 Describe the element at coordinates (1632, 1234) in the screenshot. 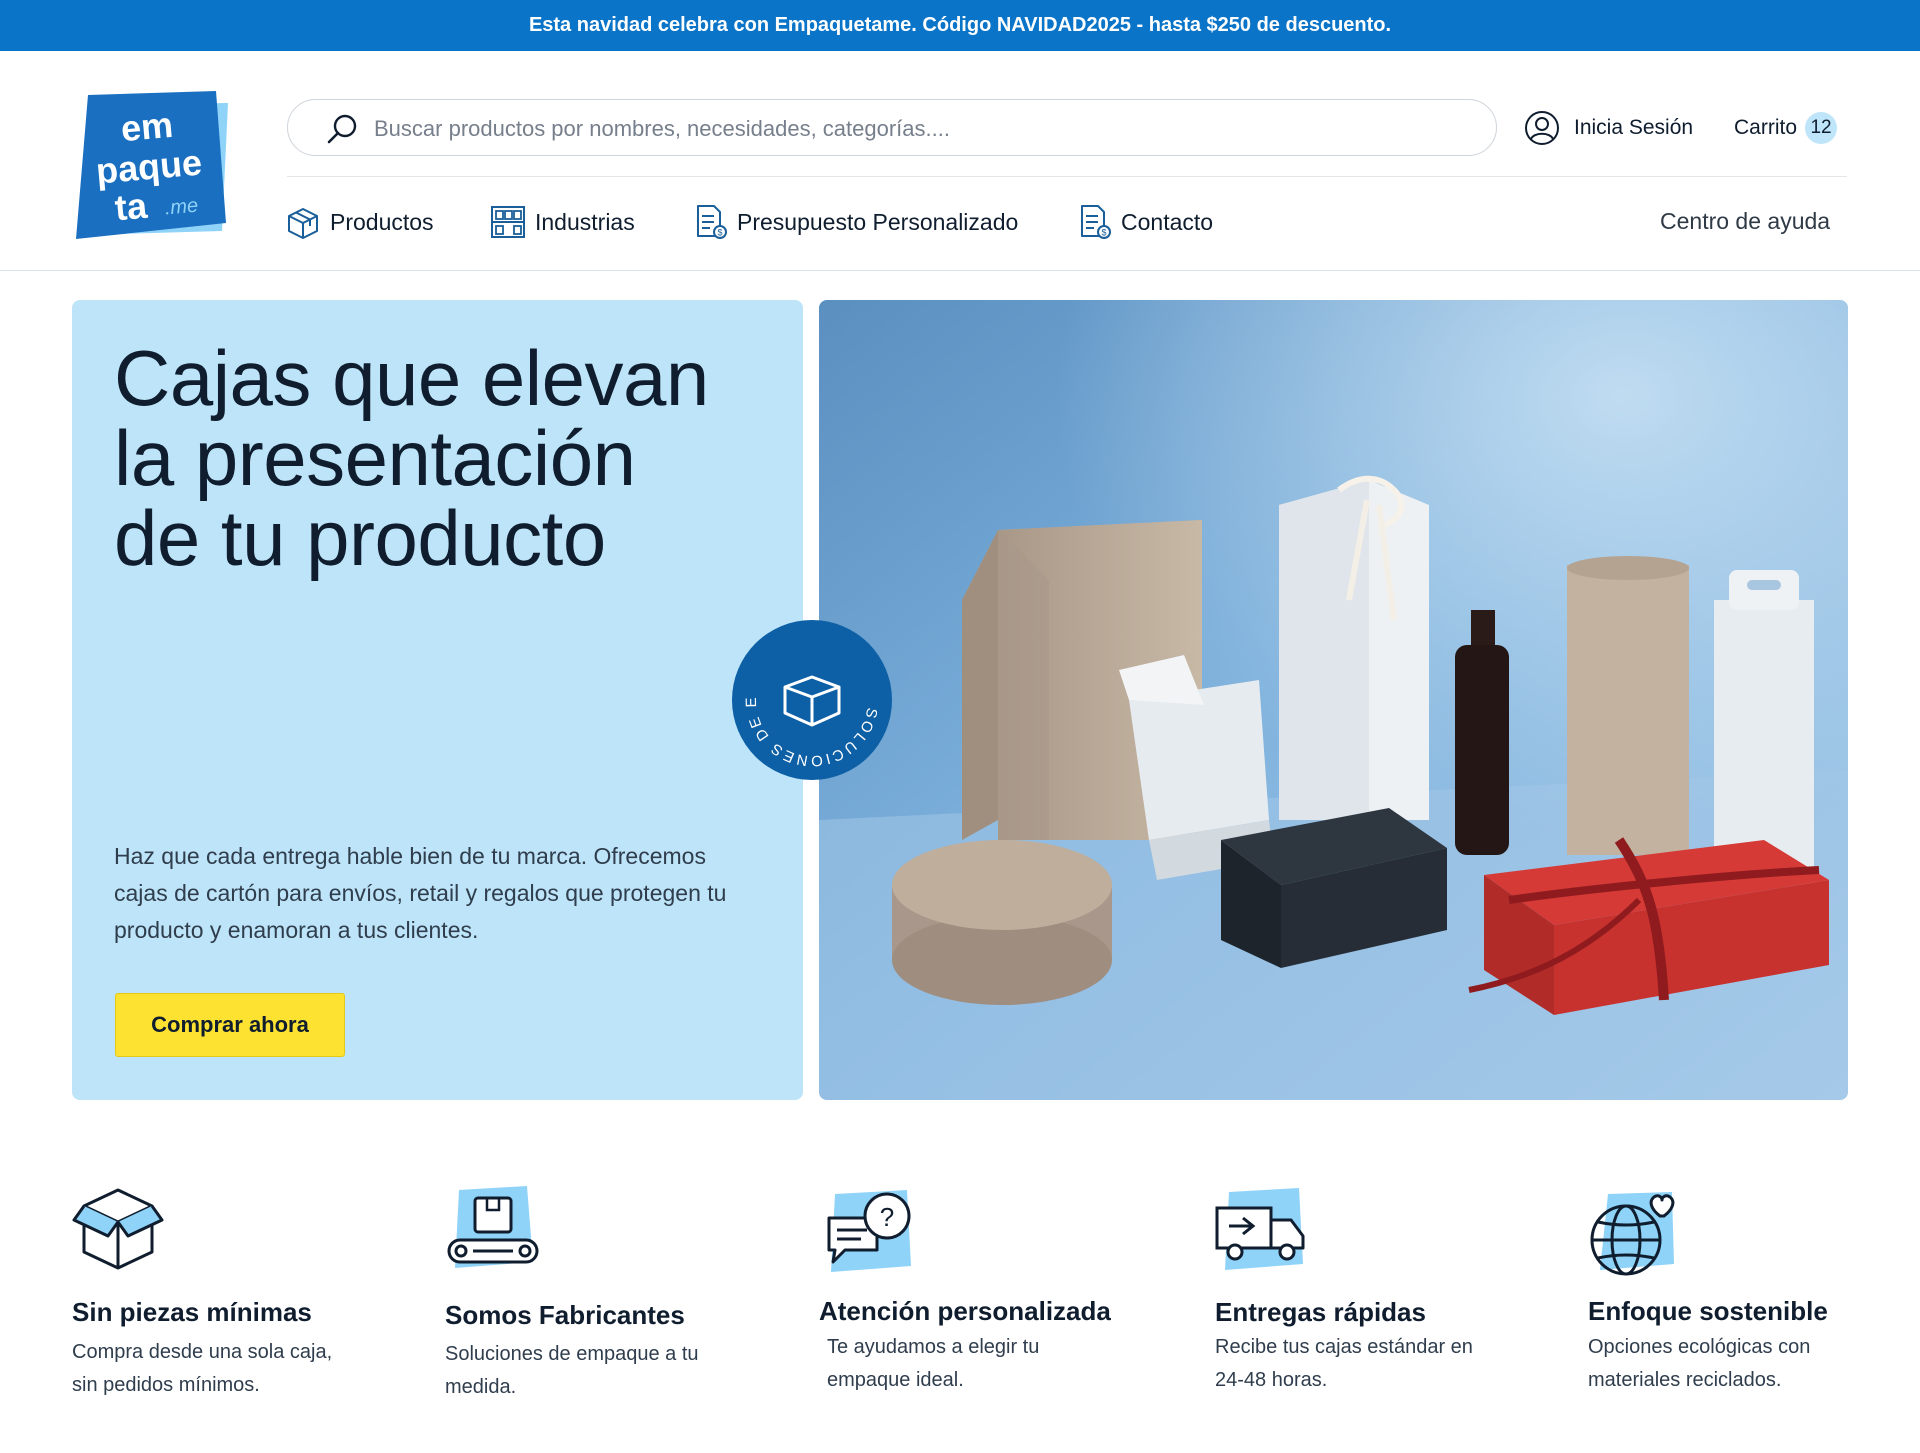

I see `globe-heart-icon` at that location.